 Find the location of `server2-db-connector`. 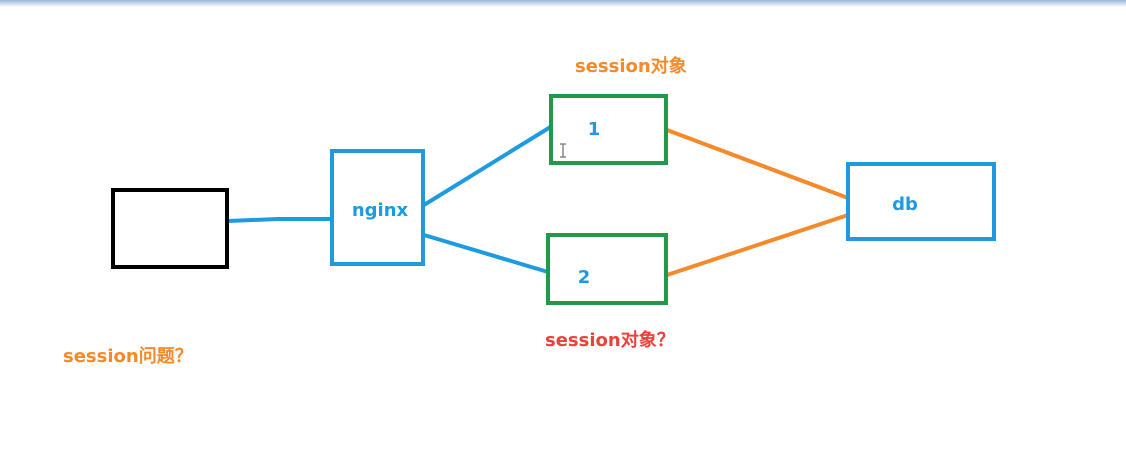

server2-db-connector is located at coordinates (757, 245).